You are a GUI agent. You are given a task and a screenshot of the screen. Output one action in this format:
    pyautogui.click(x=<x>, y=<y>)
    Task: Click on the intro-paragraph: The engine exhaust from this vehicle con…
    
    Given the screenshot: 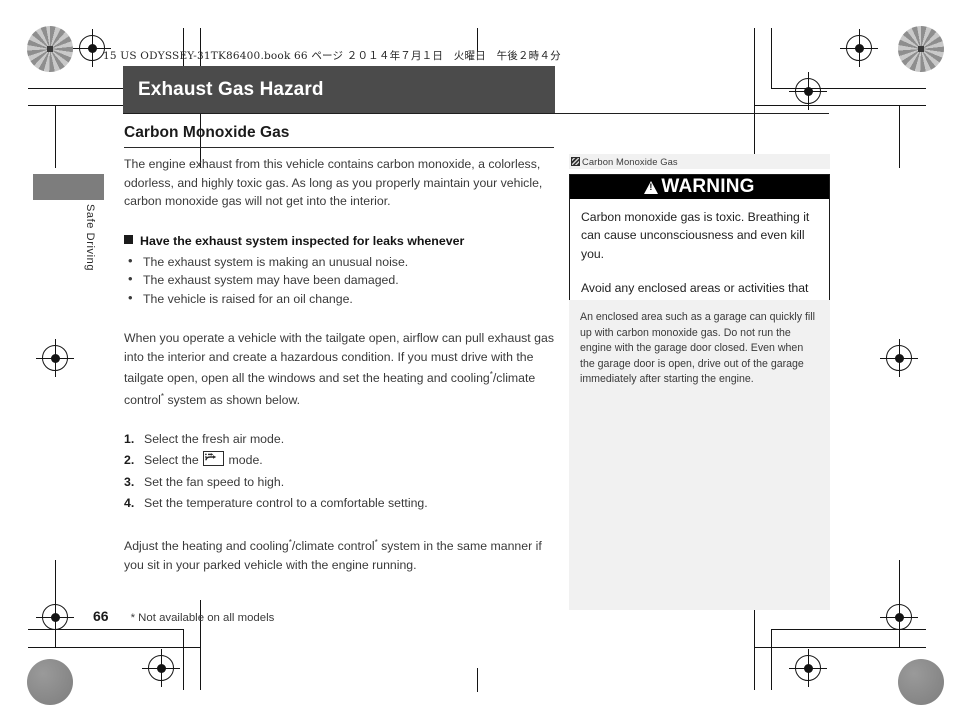 What is the action you would take?
    pyautogui.click(x=333, y=183)
    